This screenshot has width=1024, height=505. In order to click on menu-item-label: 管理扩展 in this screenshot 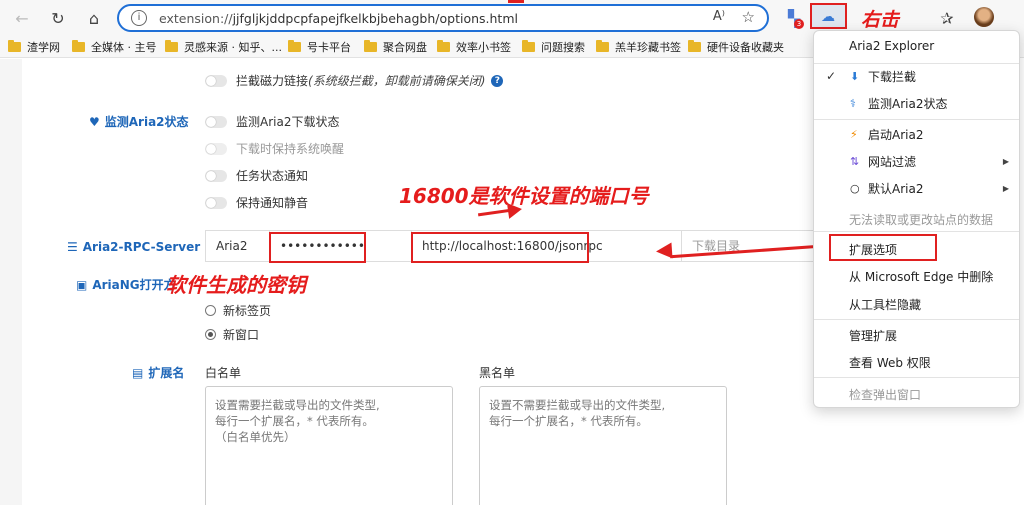, I will do `click(873, 335)`.